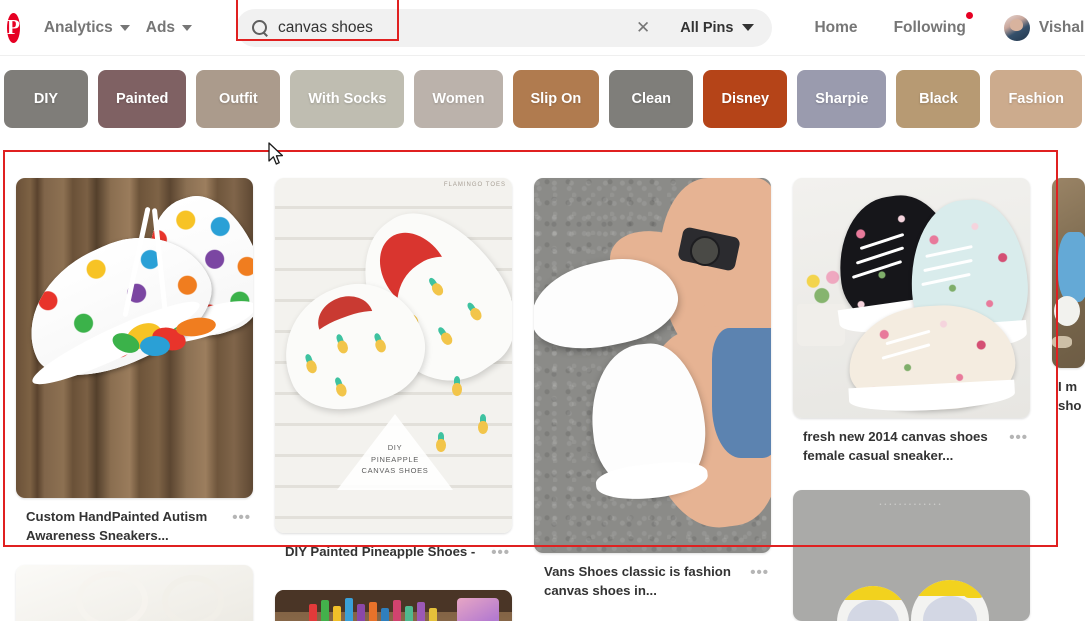 The image size is (1085, 621). Describe the element at coordinates (1061, 27) in the screenshot. I see `account-name: Vishal Gupta` at that location.